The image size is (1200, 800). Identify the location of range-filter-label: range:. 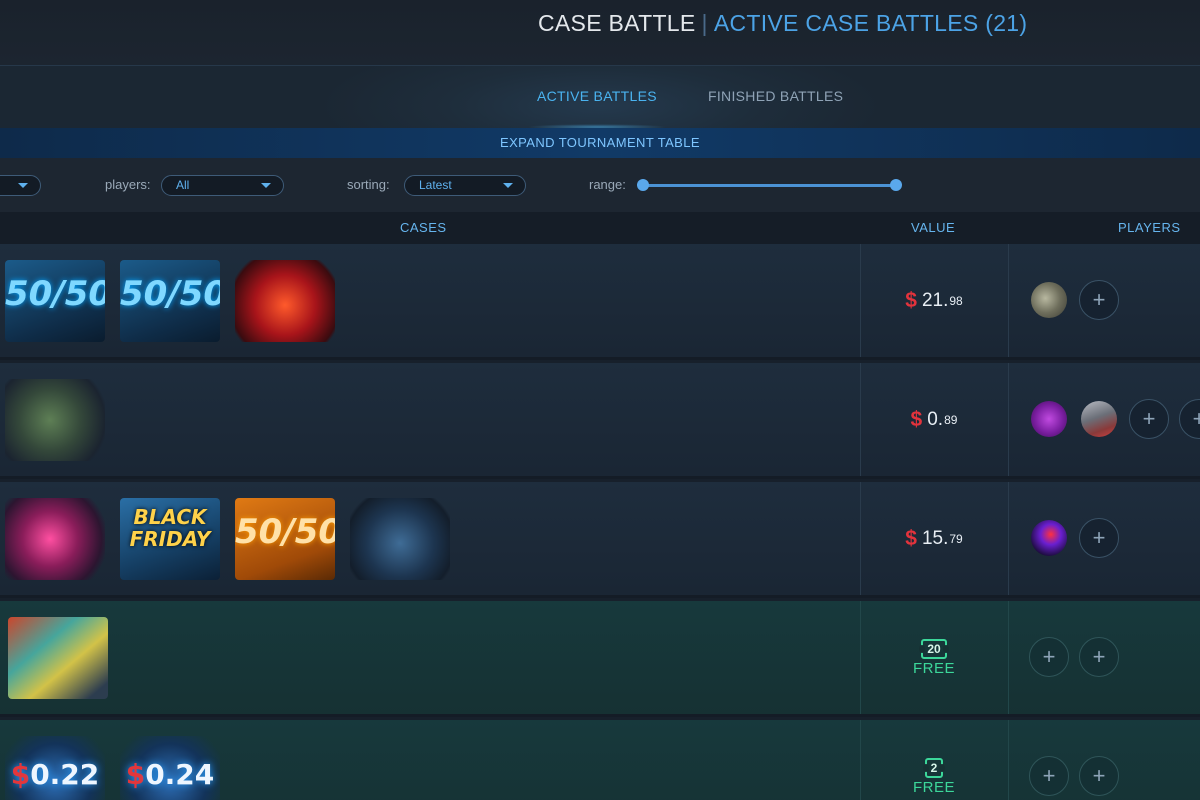
(607, 184).